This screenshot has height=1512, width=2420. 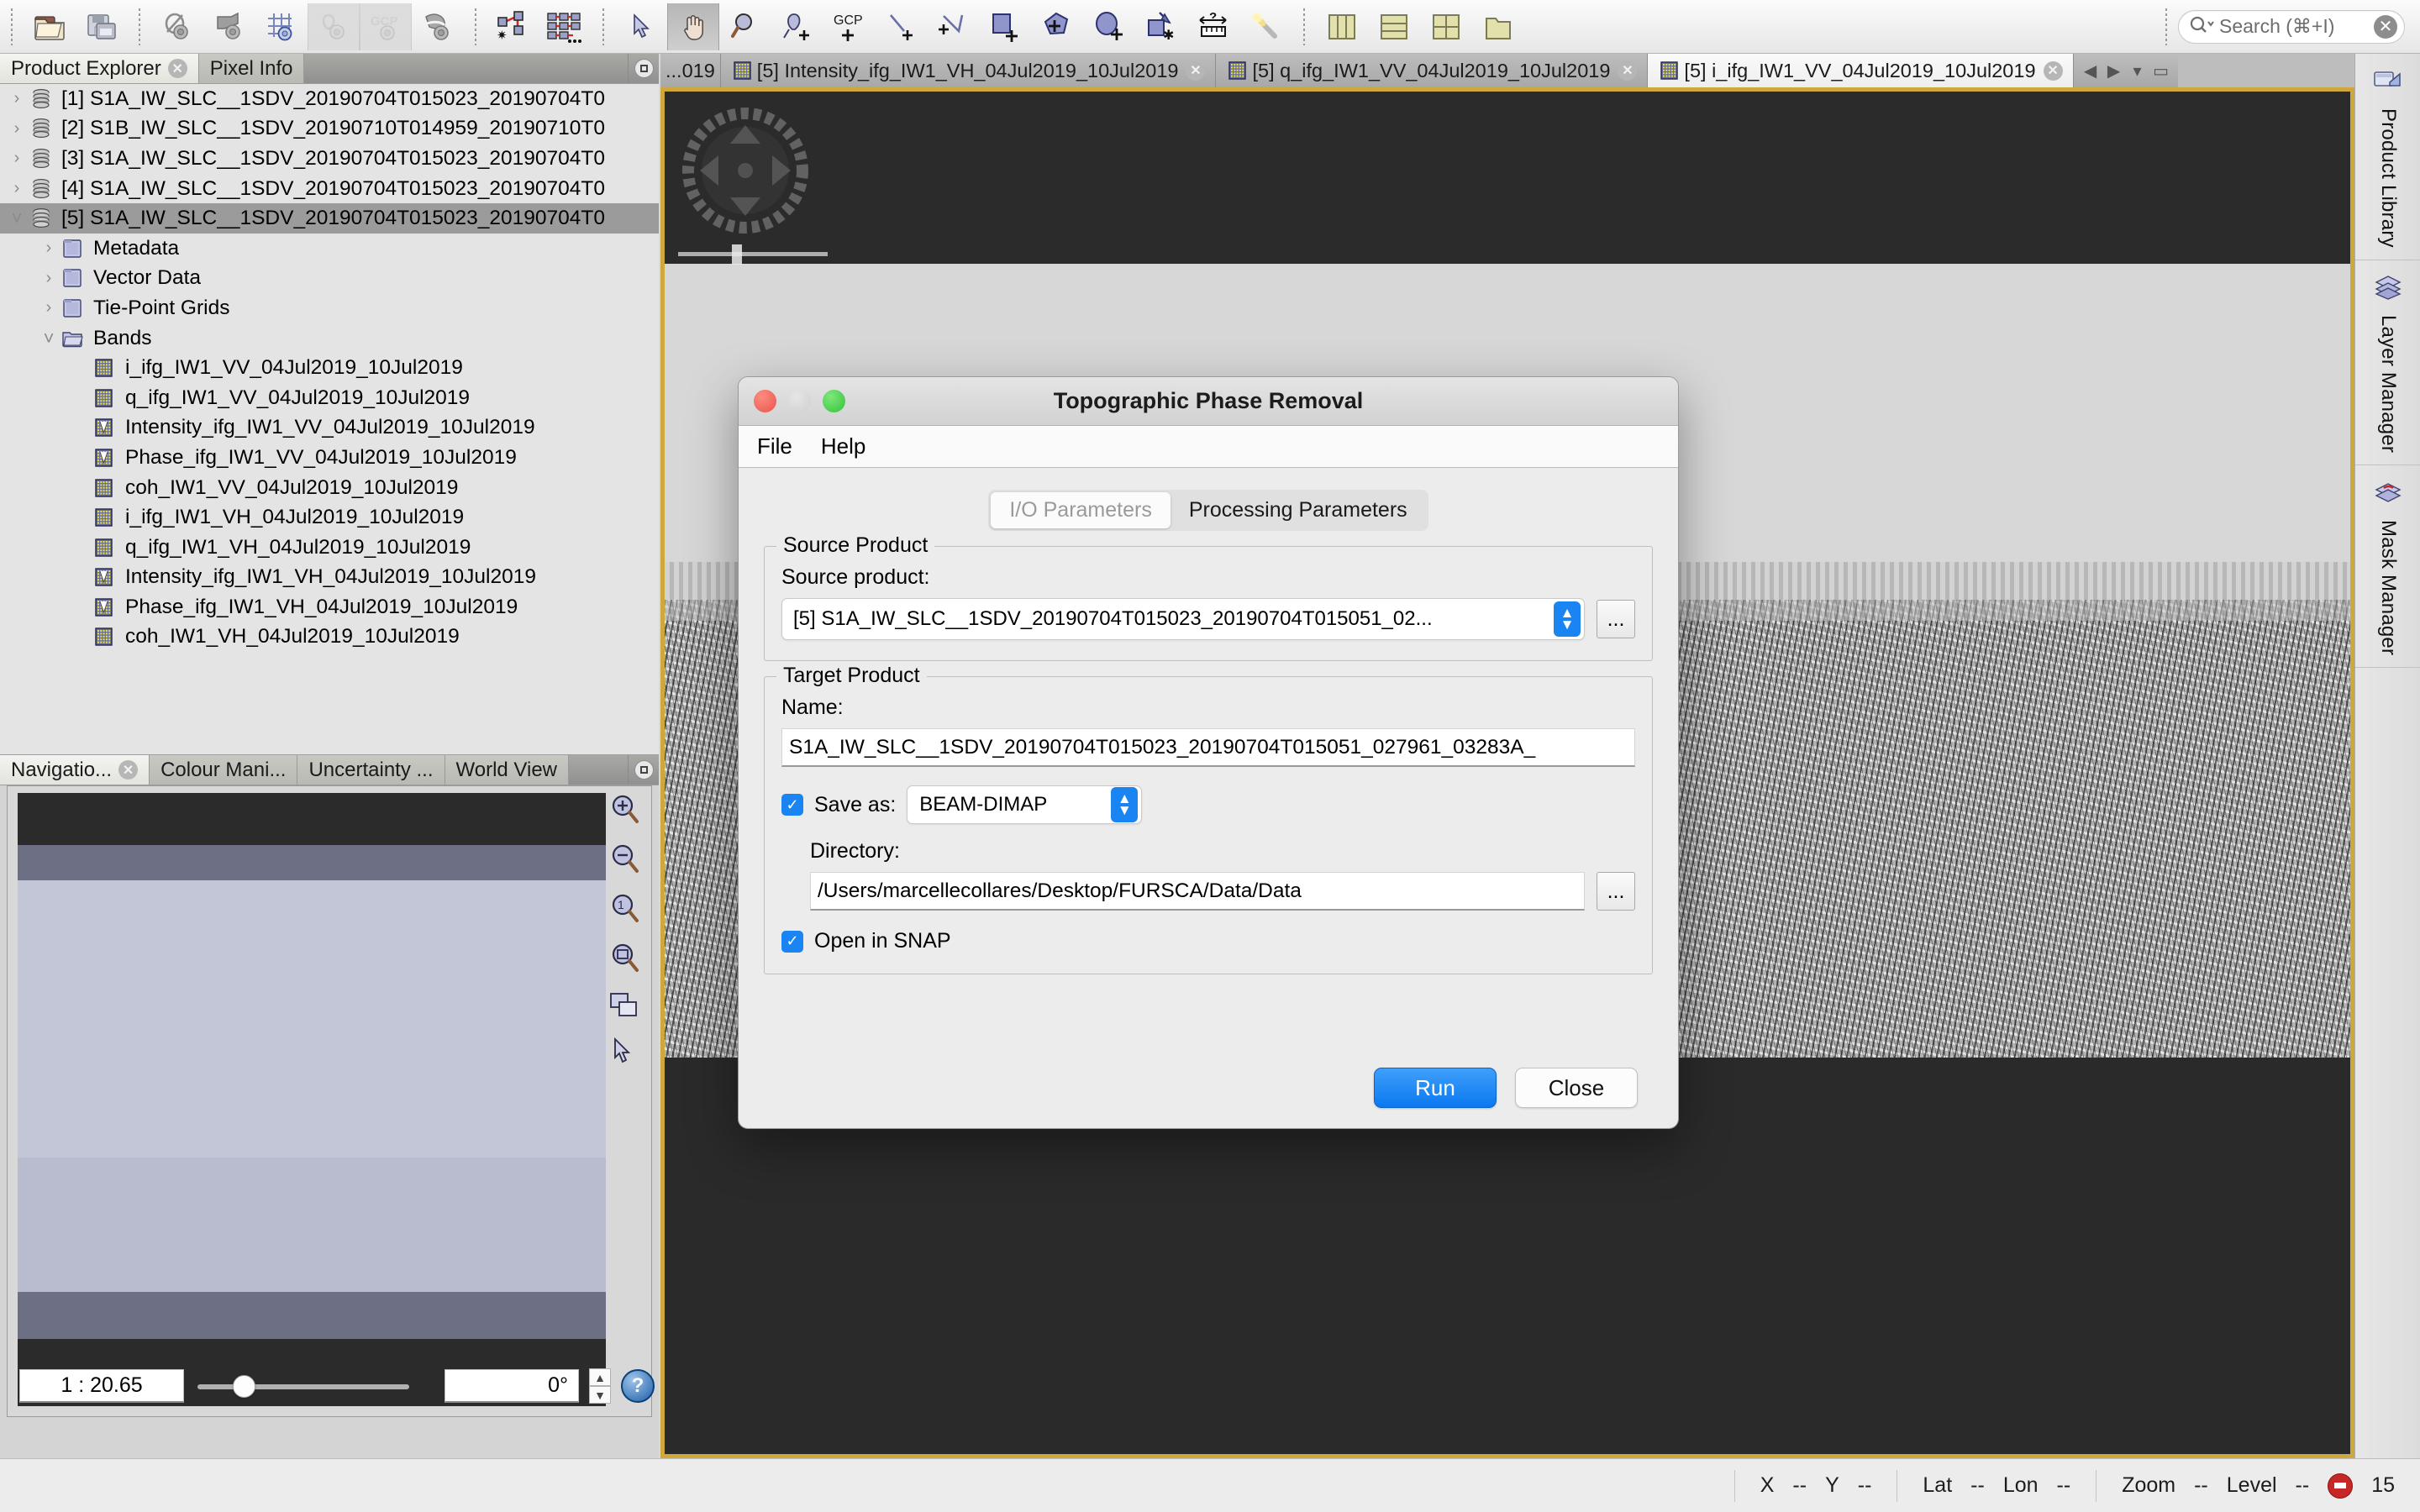 I want to click on magic-stick-icon, so click(x=1266, y=26).